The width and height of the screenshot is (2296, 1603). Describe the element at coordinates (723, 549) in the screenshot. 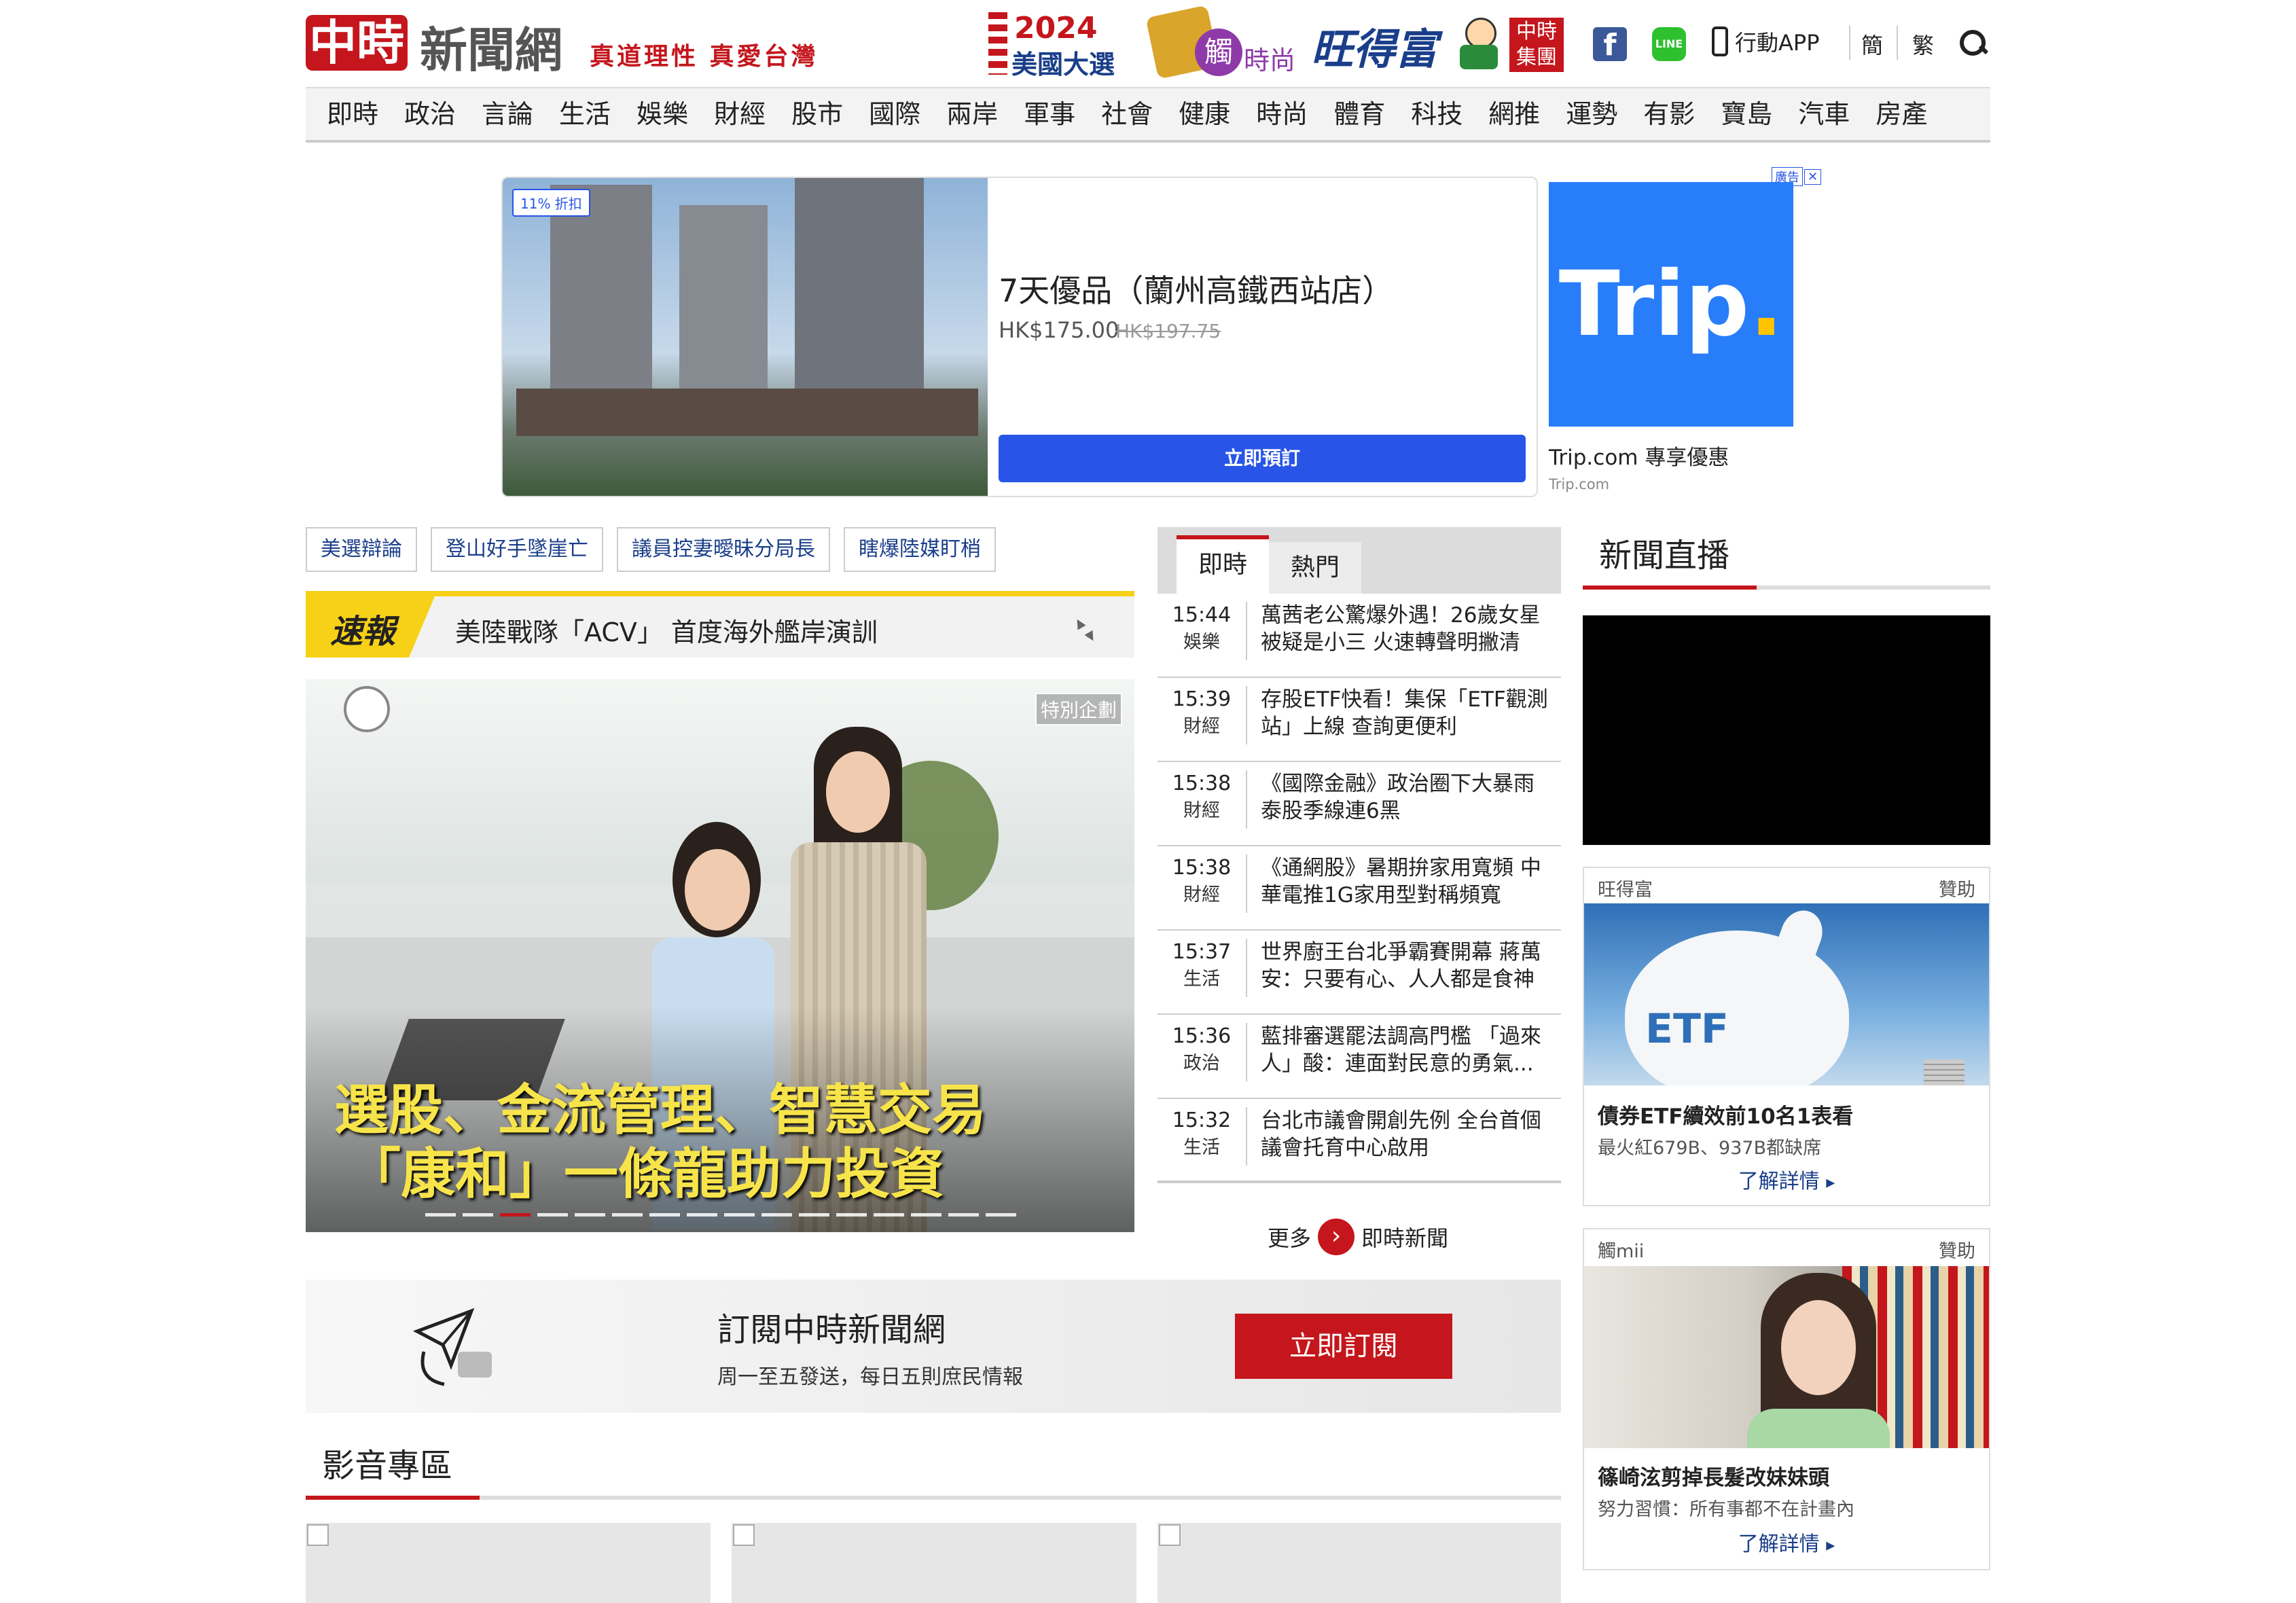

I see `hot-tag: 議員控妻曖昧分局長` at that location.